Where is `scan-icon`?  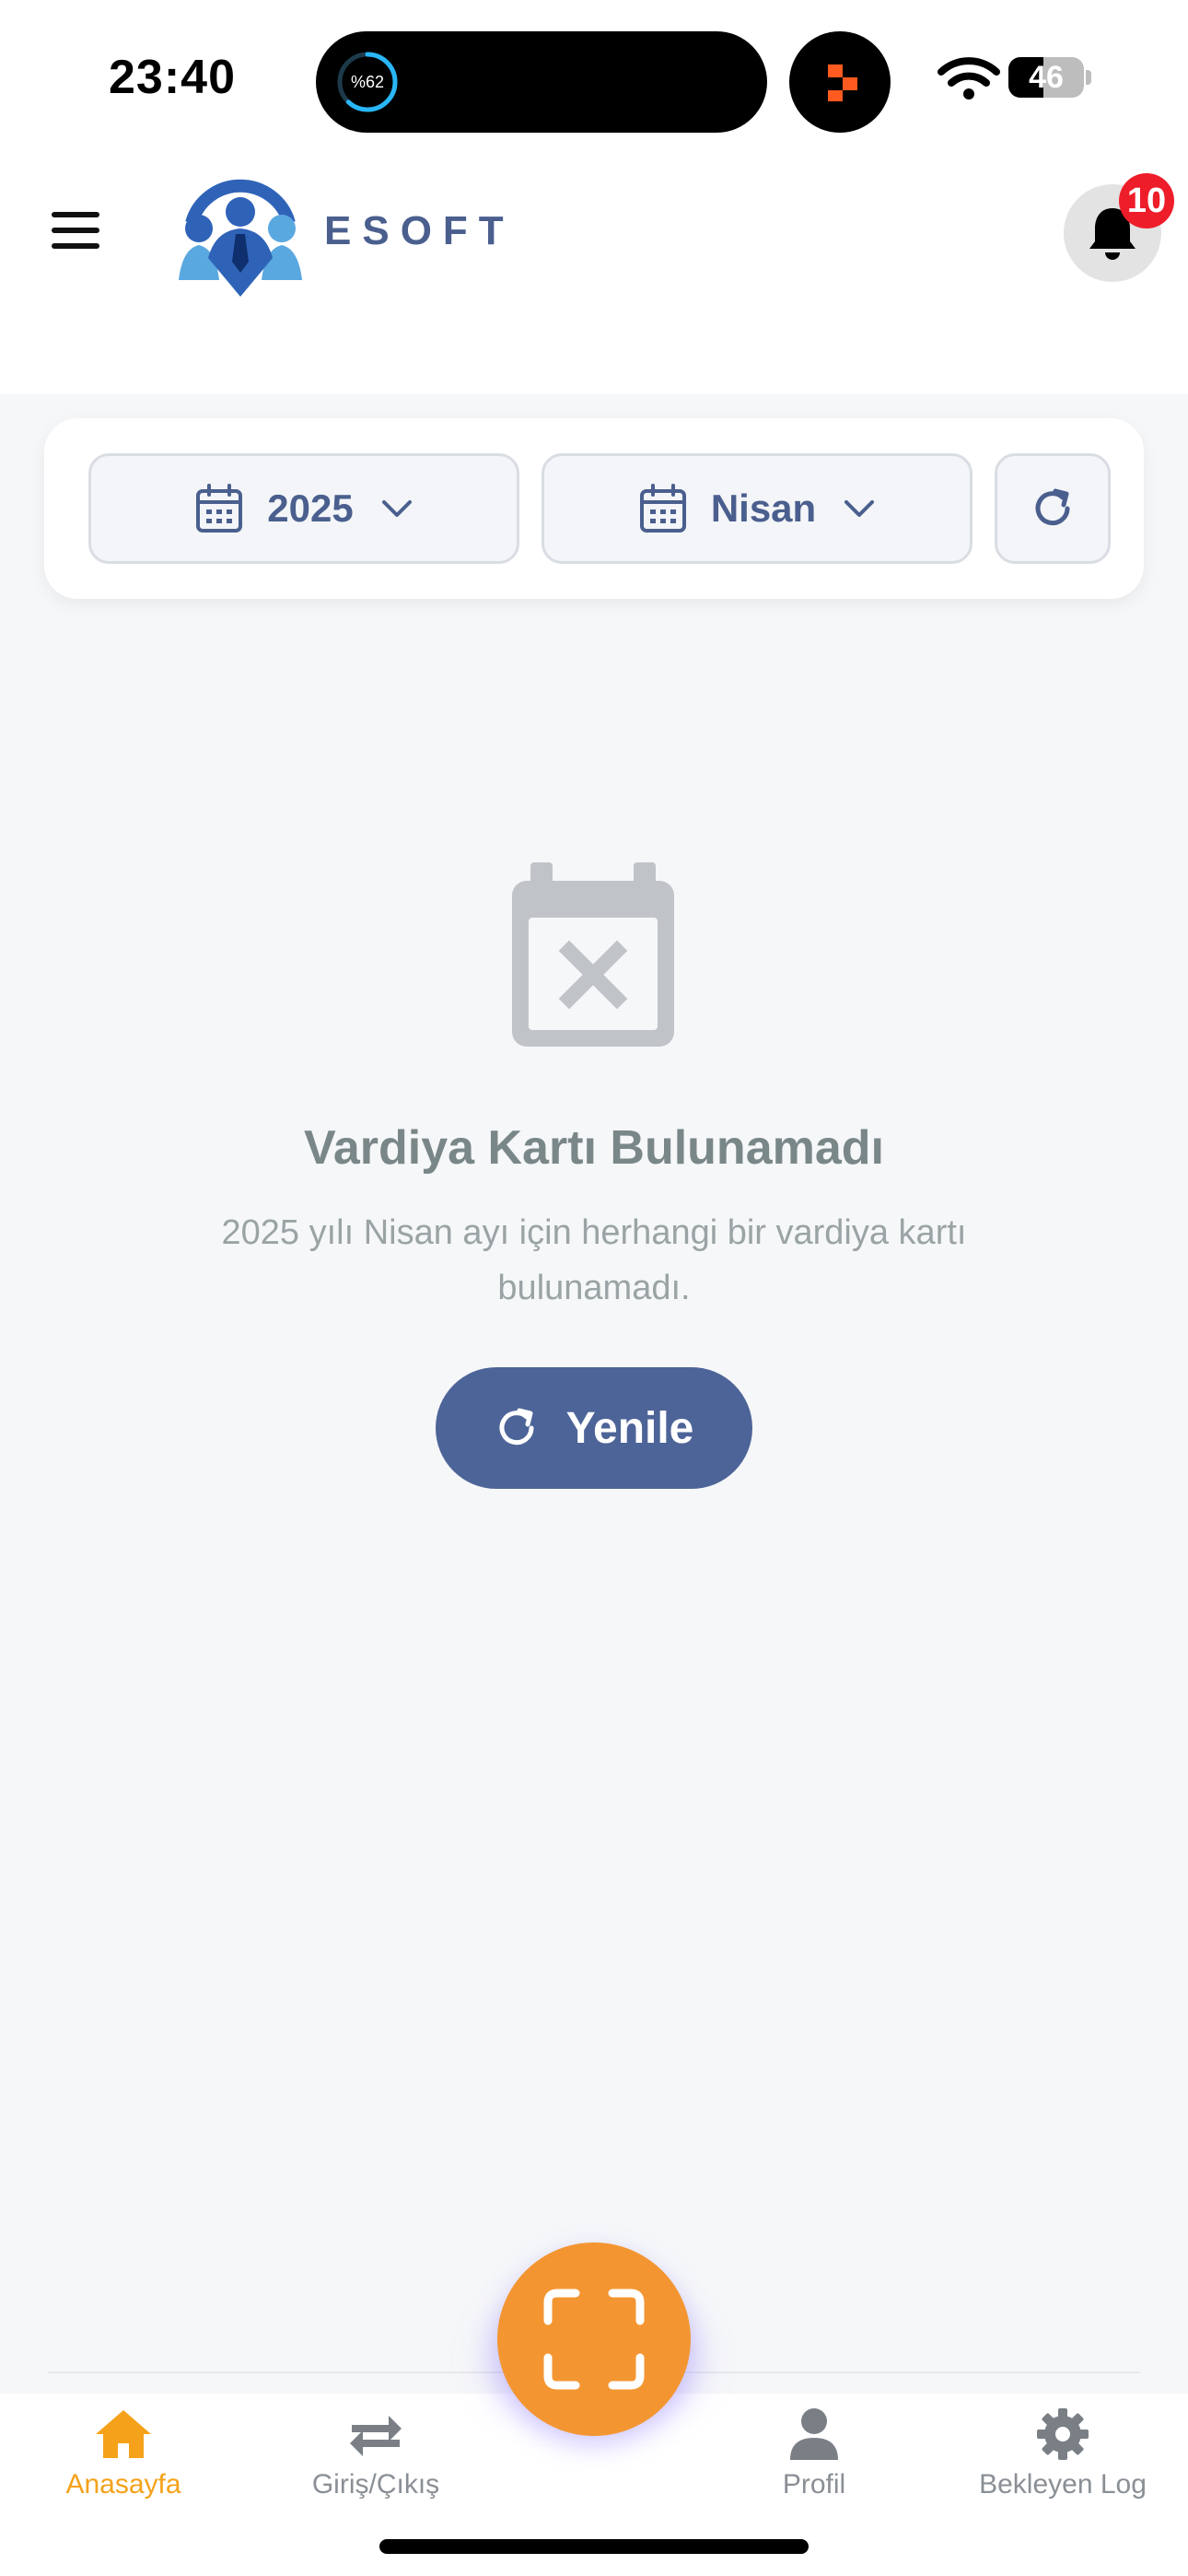 scan-icon is located at coordinates (594, 2339).